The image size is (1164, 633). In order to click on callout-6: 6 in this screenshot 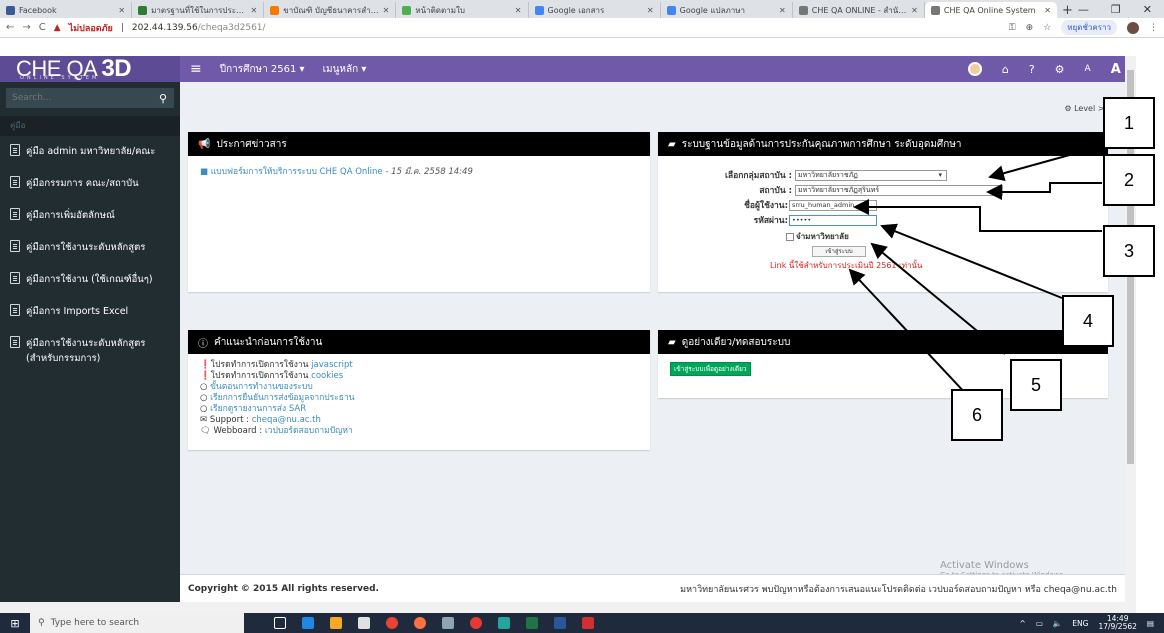, I will do `click(977, 415)`.